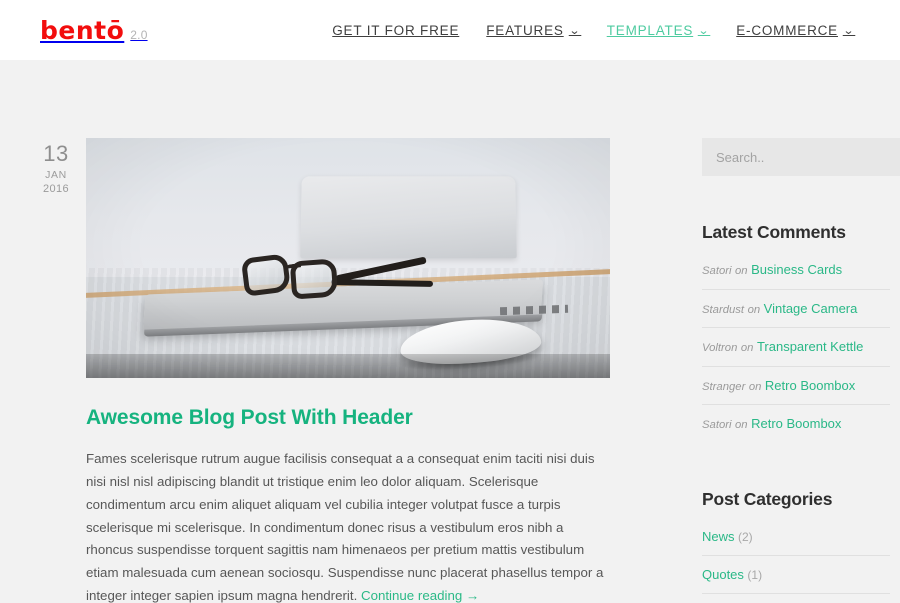 The width and height of the screenshot is (900, 603). Describe the element at coordinates (755, 574) in the screenshot. I see `category-count: (1)` at that location.